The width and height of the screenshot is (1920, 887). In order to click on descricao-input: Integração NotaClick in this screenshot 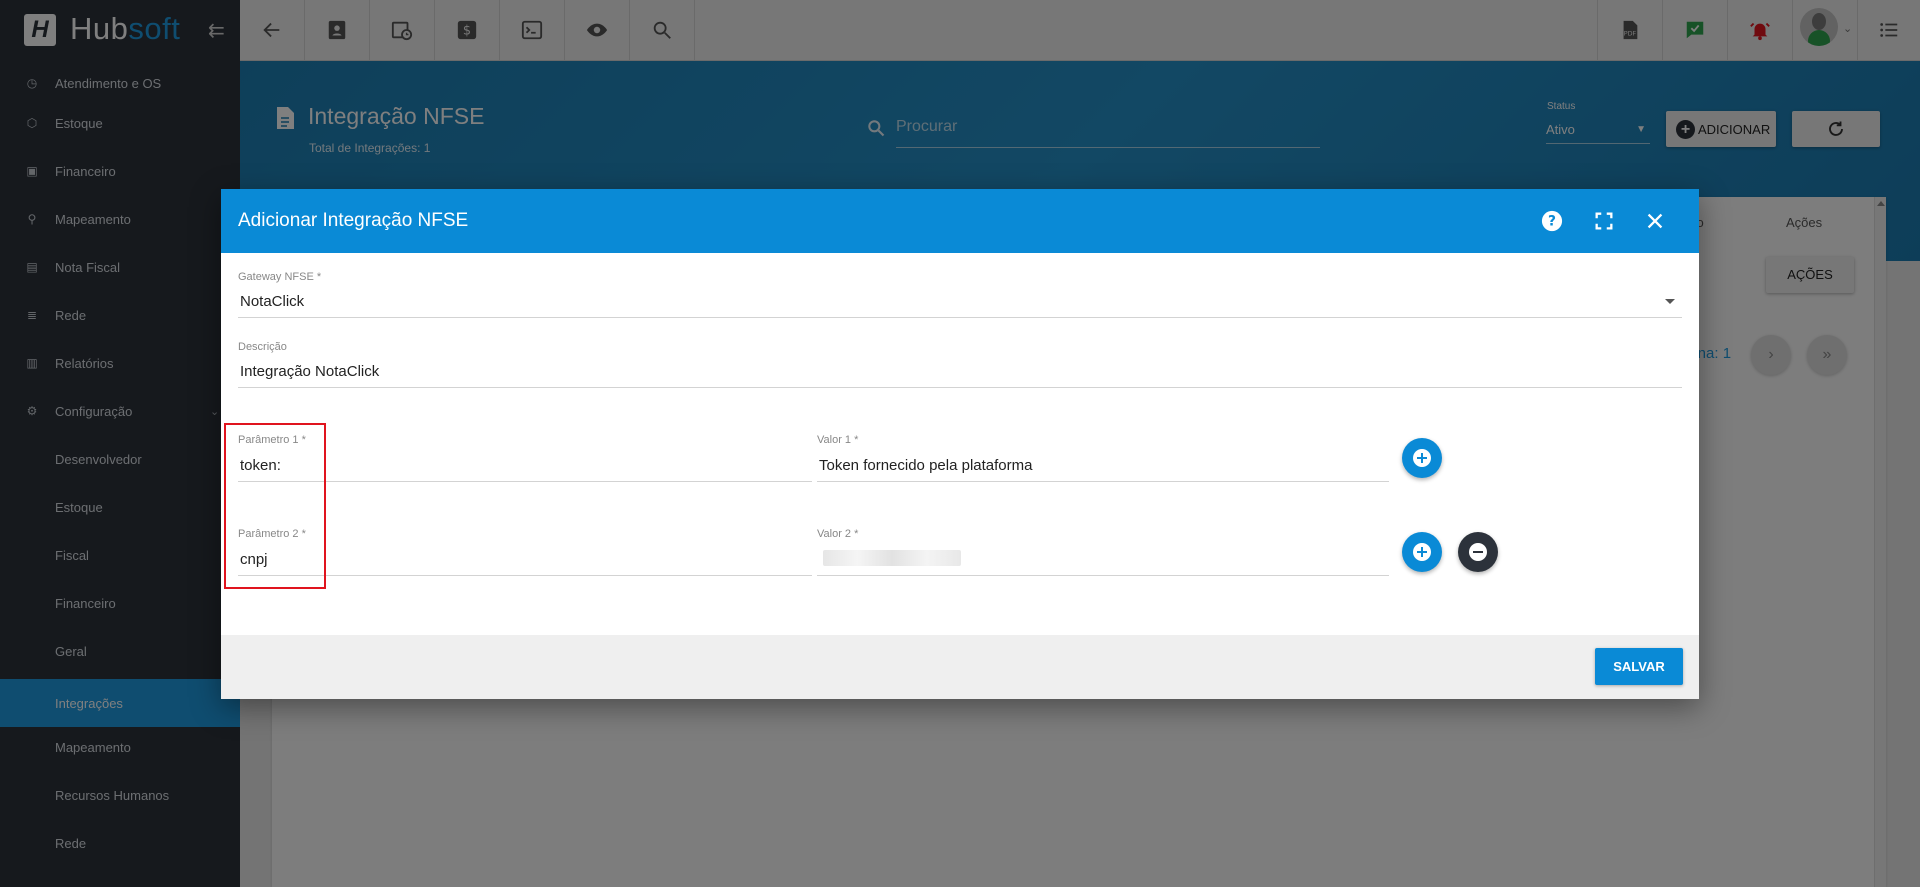, I will do `click(309, 371)`.